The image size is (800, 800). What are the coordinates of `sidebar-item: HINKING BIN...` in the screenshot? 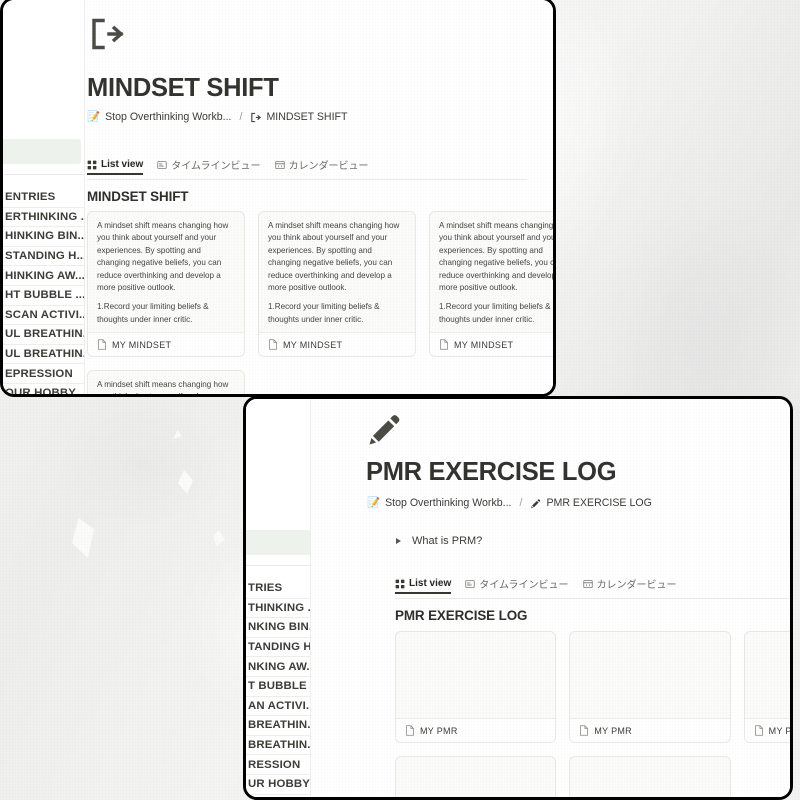 It's located at (43, 237).